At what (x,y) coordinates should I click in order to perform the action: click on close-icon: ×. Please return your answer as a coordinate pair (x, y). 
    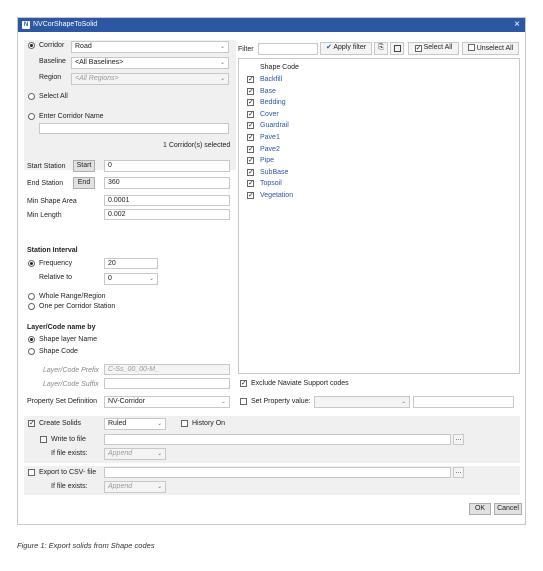
    Looking at the image, I should click on (517, 24).